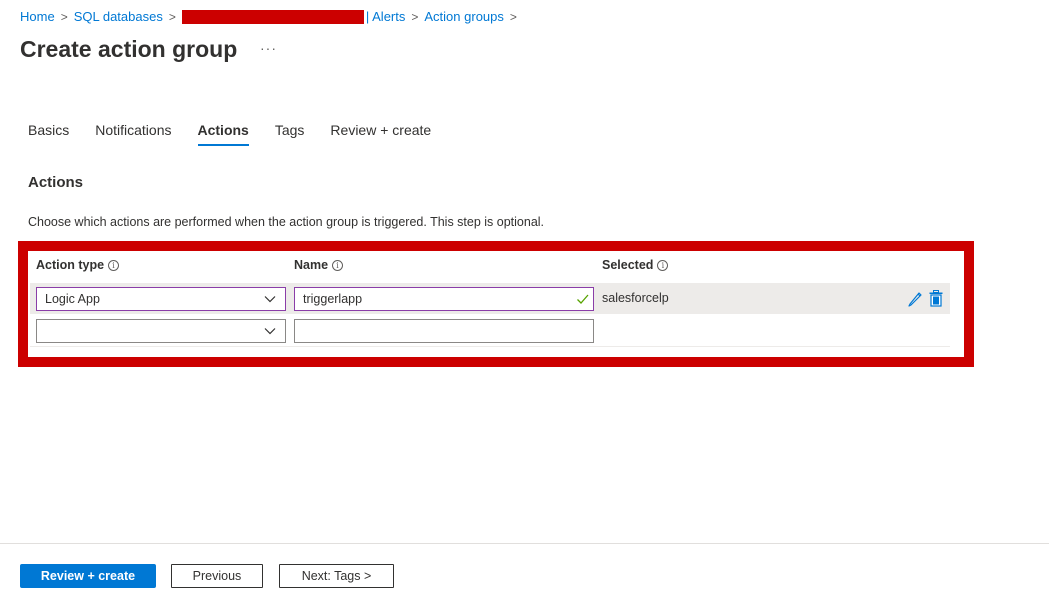 This screenshot has width=1049, height=597. What do you see at coordinates (268, 48) in the screenshot?
I see `more-options-button: ···` at bounding box center [268, 48].